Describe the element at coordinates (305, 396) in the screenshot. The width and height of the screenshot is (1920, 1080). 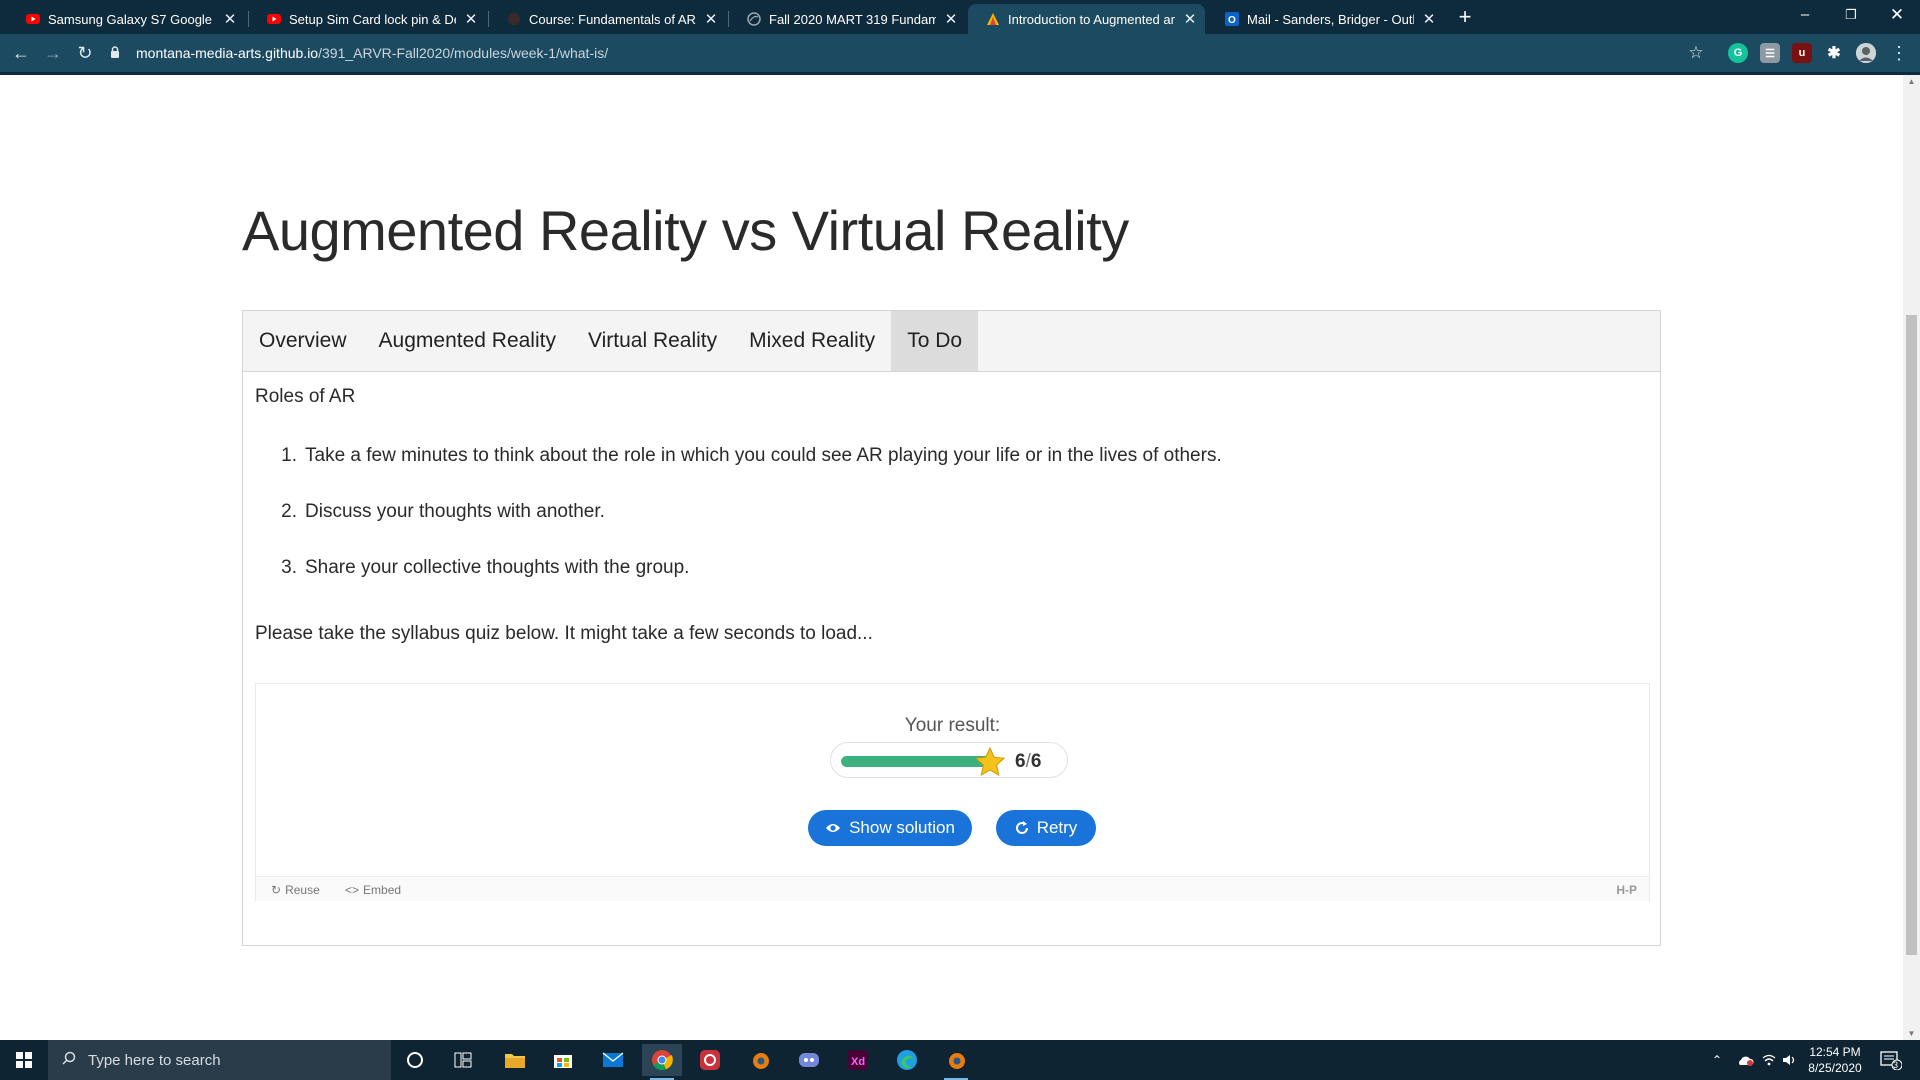
I see `section-heading: Roles of AR` at that location.